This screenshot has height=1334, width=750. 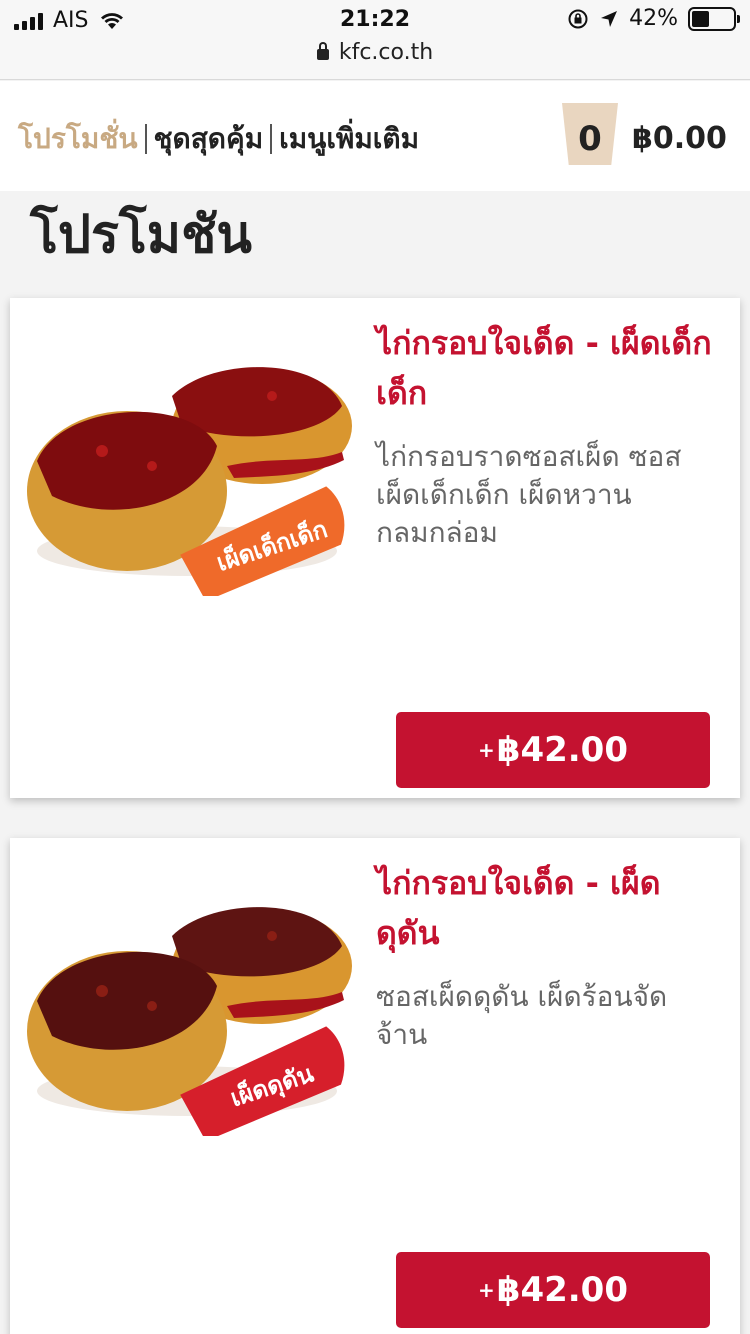 What do you see at coordinates (349, 139) in the screenshot?
I see `nav-item-more-menu: เมนูเพิ่มเติม` at bounding box center [349, 139].